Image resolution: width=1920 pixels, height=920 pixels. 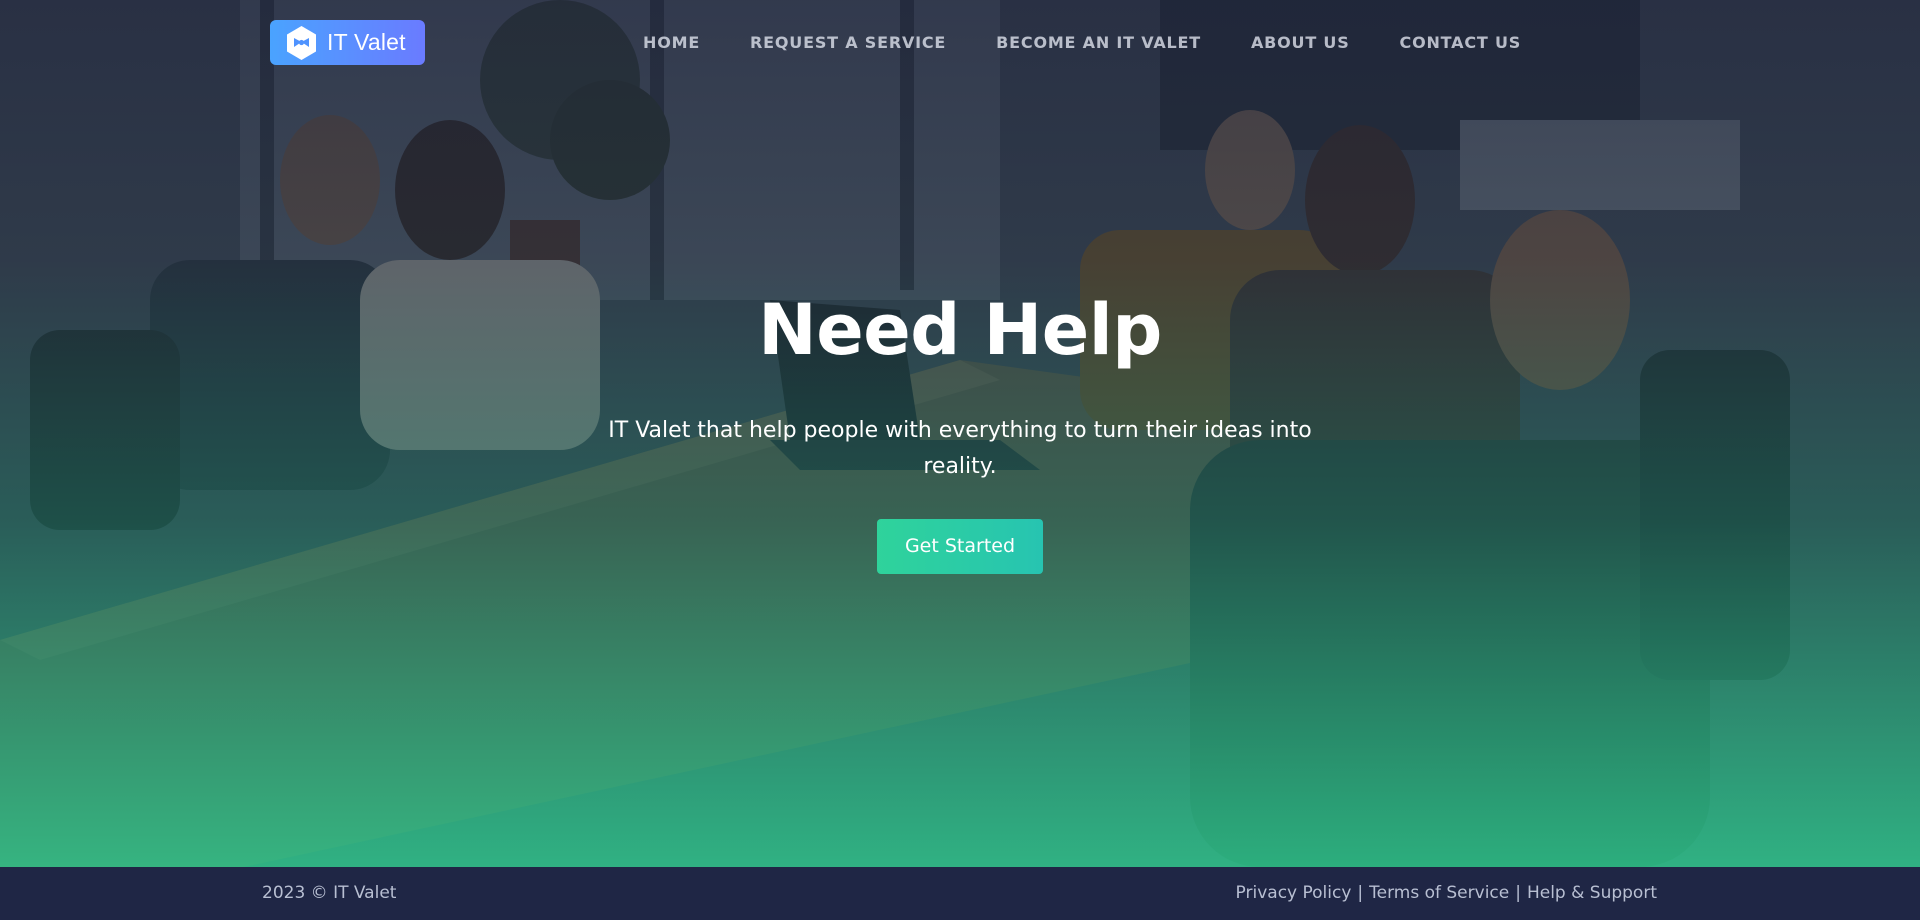 I want to click on help-support-link: Help & Support, so click(x=1592, y=893).